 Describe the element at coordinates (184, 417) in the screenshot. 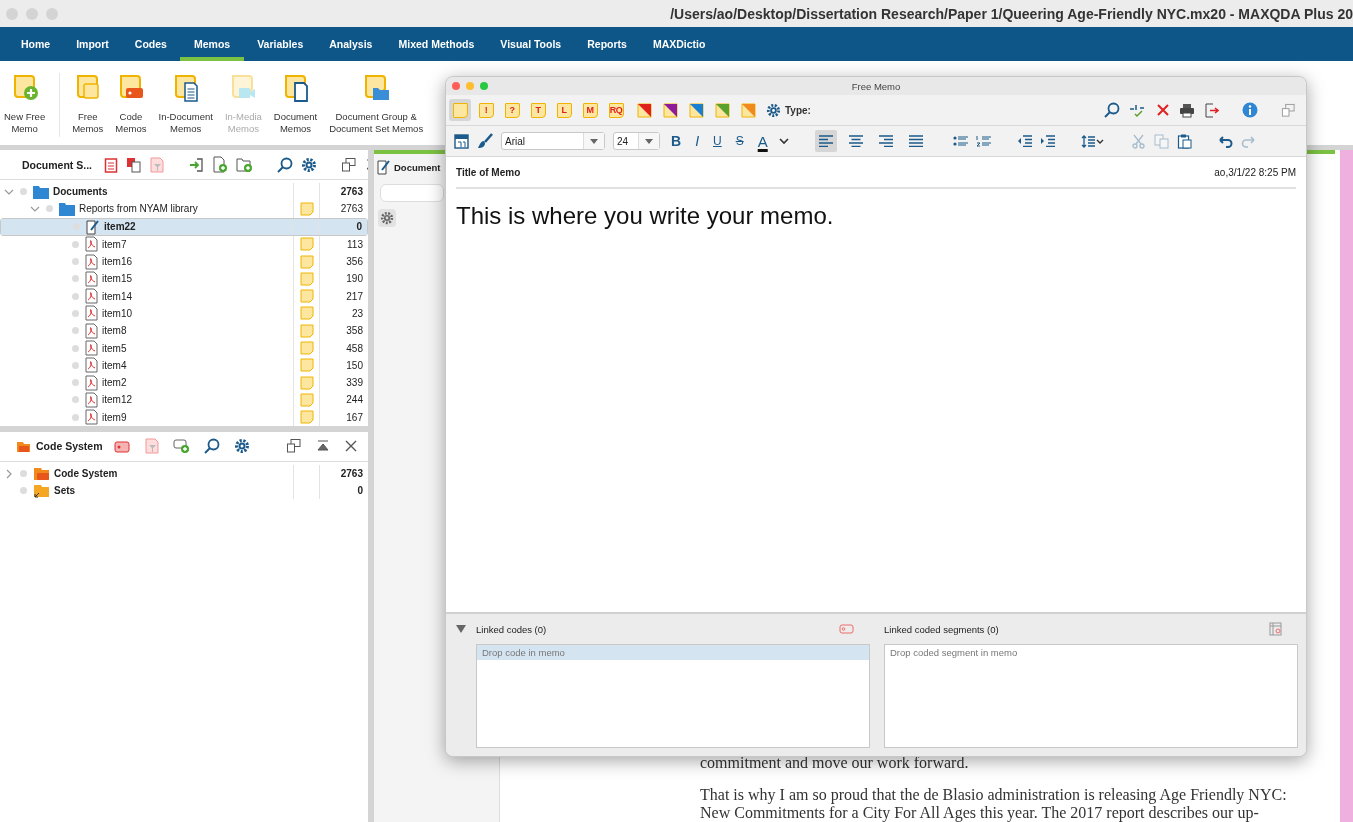

I see `tree-row: item9 167` at that location.